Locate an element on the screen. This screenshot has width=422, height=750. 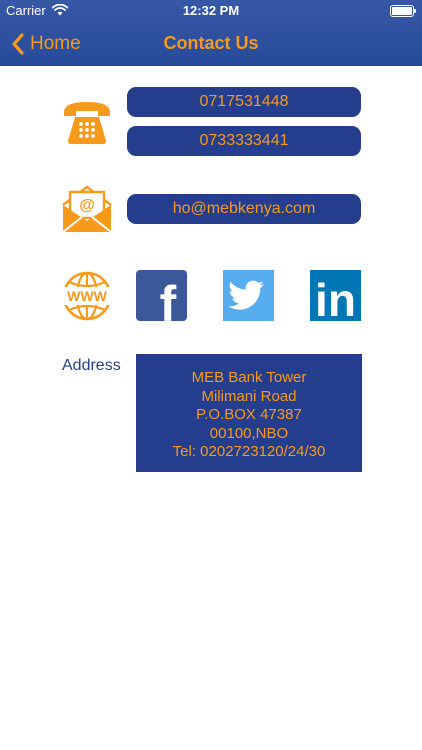
status-bar: Carrier 12:32 PM is located at coordinates (211, 11).